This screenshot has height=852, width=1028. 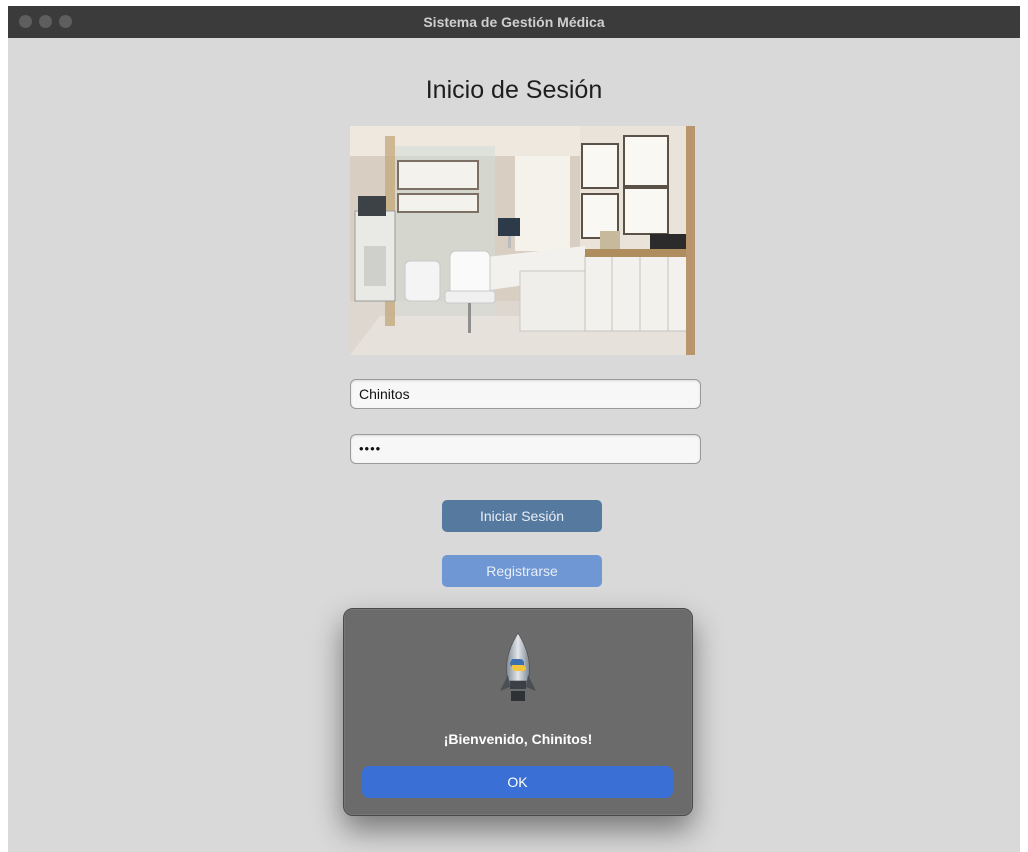 I want to click on username-input: Chinitos, so click(x=525, y=394).